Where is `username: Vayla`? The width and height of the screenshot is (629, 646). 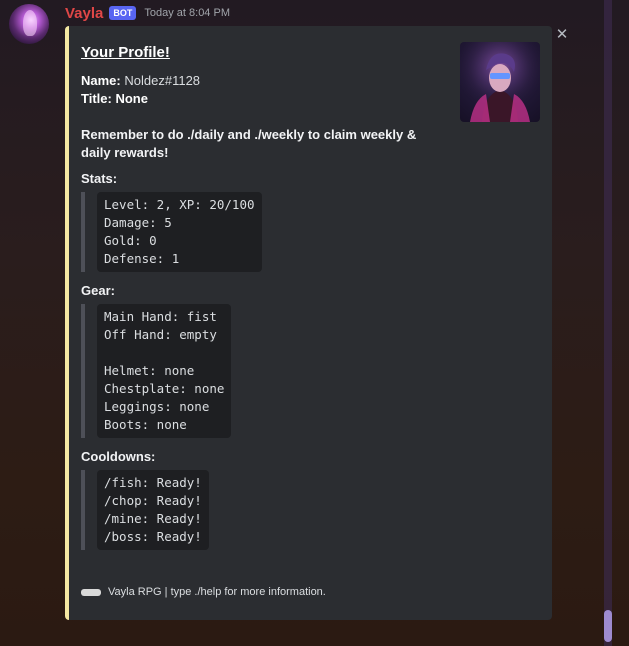 username: Vayla is located at coordinates (84, 13).